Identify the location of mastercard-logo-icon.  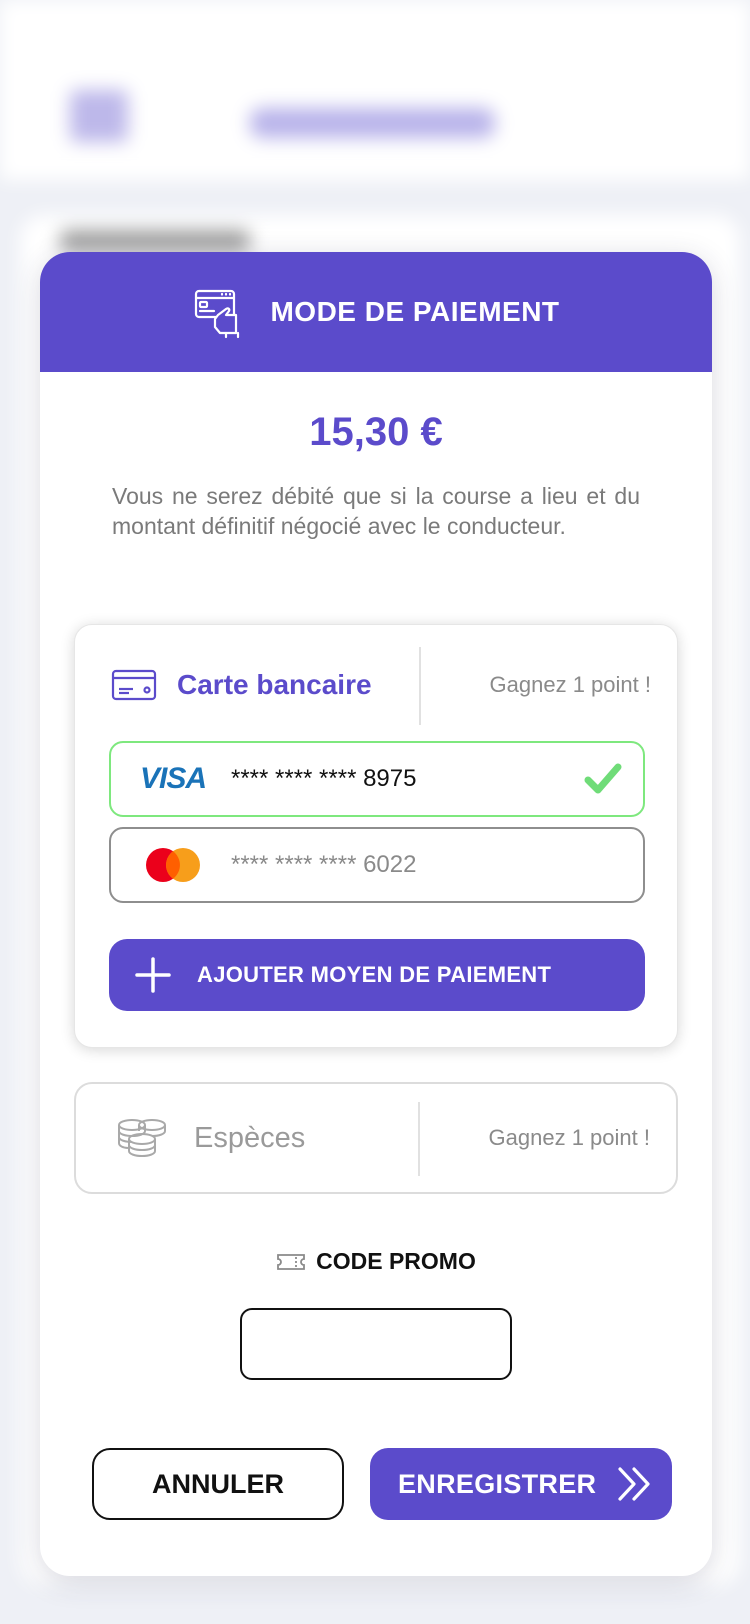
(173, 865).